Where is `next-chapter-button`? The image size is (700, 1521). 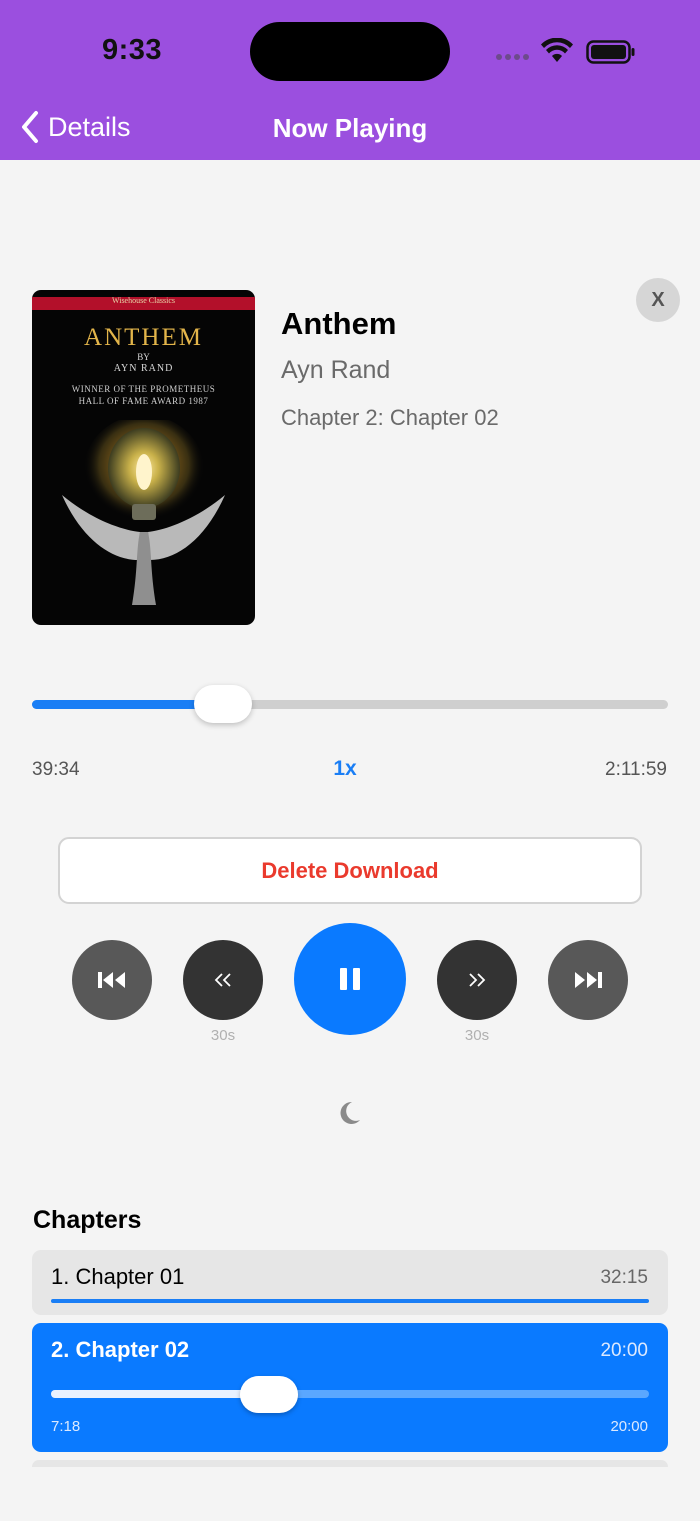
next-chapter-button is located at coordinates (588, 980).